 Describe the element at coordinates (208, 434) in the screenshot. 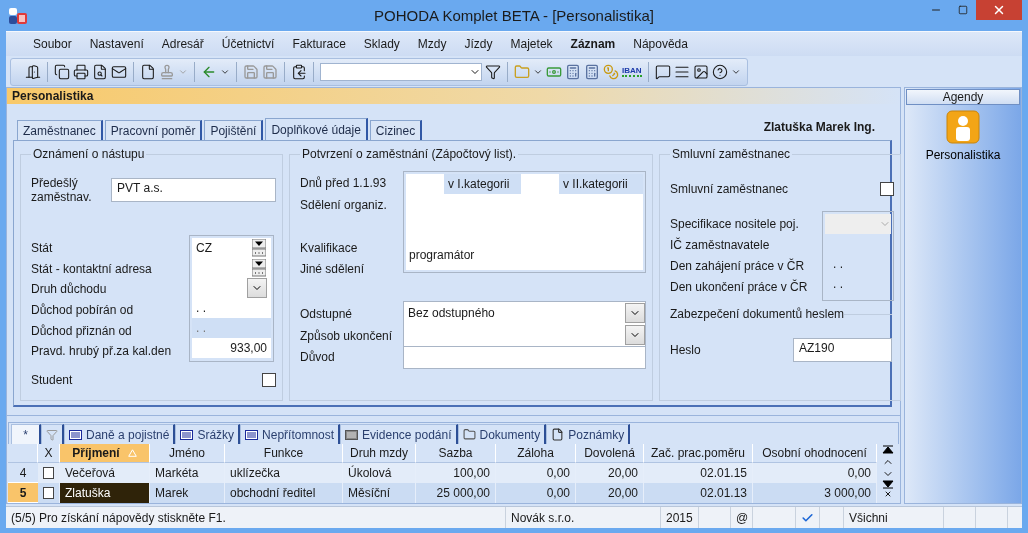

I see `tab: Srážky` at that location.